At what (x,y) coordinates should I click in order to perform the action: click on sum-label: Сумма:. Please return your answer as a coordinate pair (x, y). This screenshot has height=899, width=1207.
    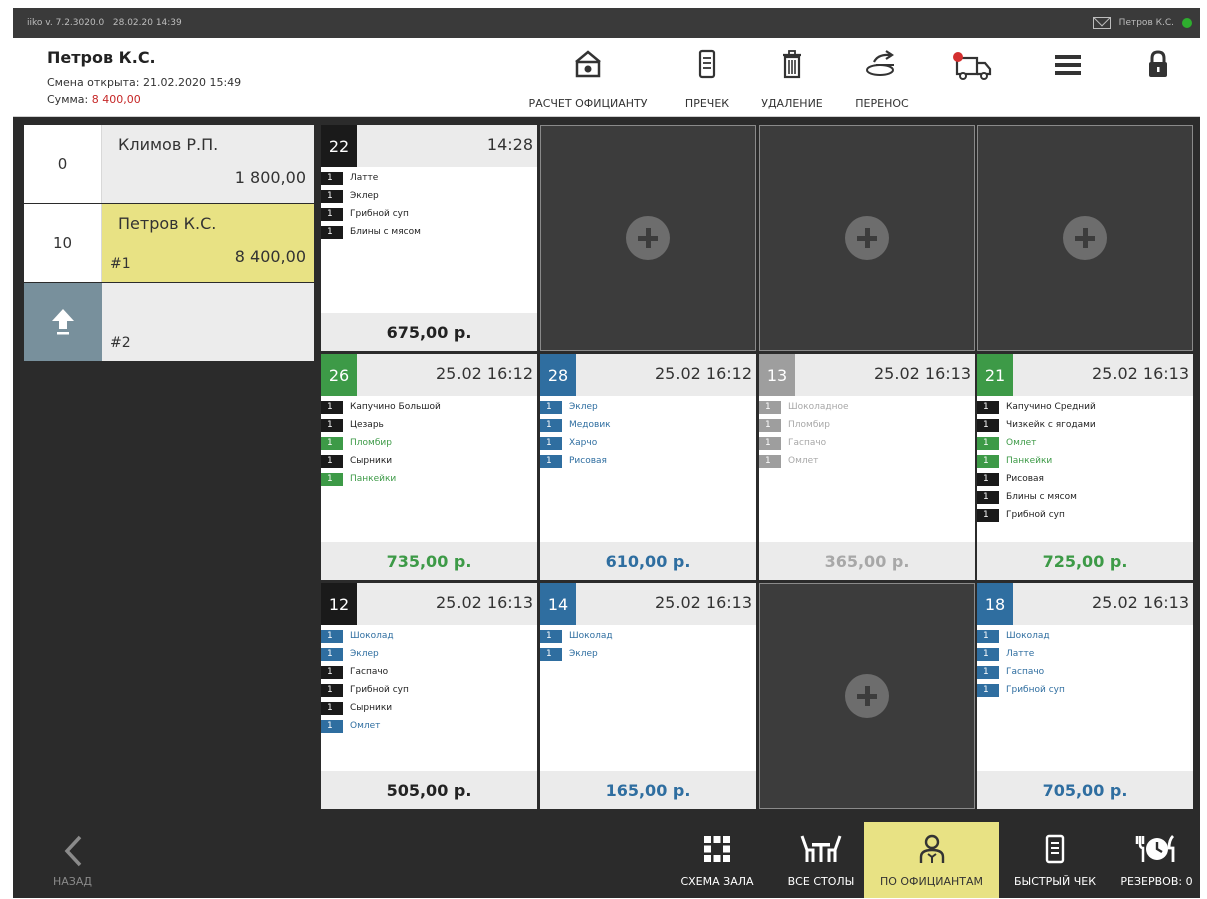
    Looking at the image, I should click on (69, 99).